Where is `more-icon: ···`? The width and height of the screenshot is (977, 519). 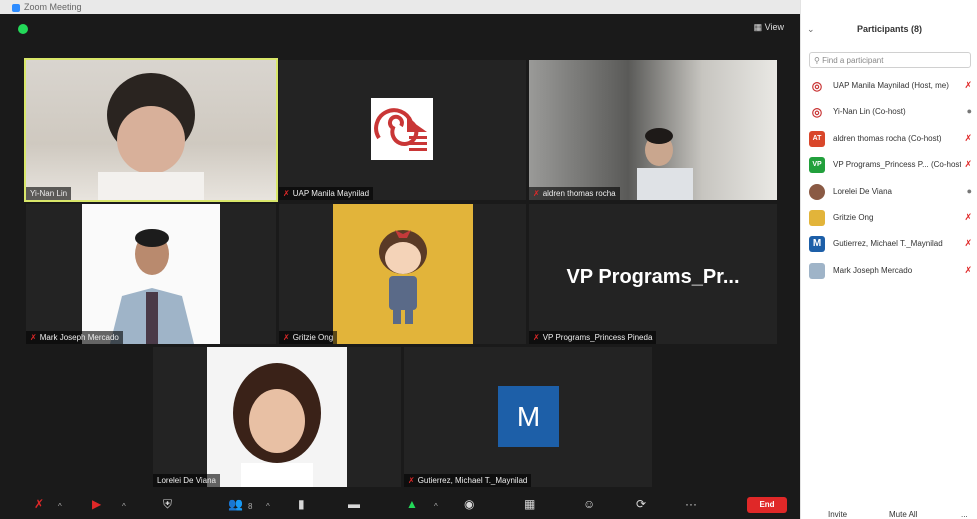 more-icon: ··· is located at coordinates (691, 504).